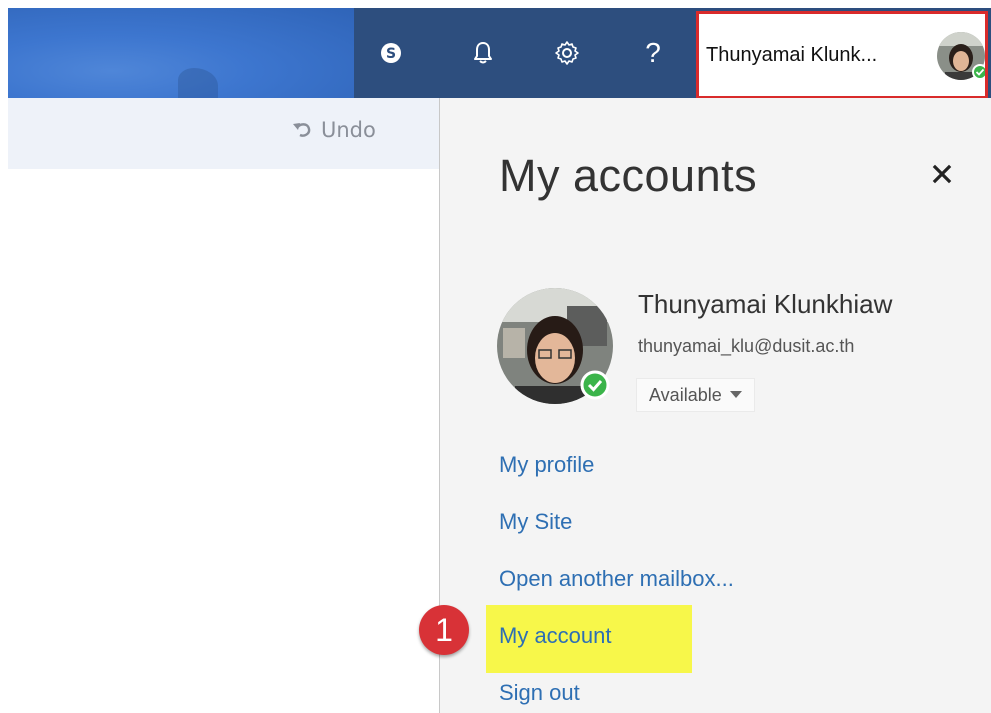 The height and width of the screenshot is (713, 991). I want to click on my-profile-link: My profile, so click(546, 465).